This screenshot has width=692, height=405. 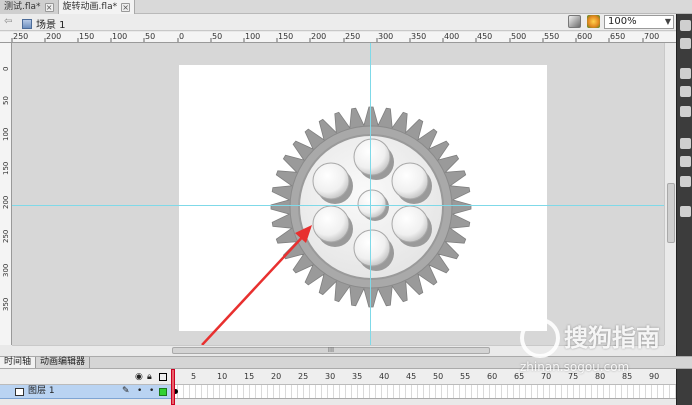 I want to click on layer-row: 图层 1 ✎ • •, so click(x=86, y=392).